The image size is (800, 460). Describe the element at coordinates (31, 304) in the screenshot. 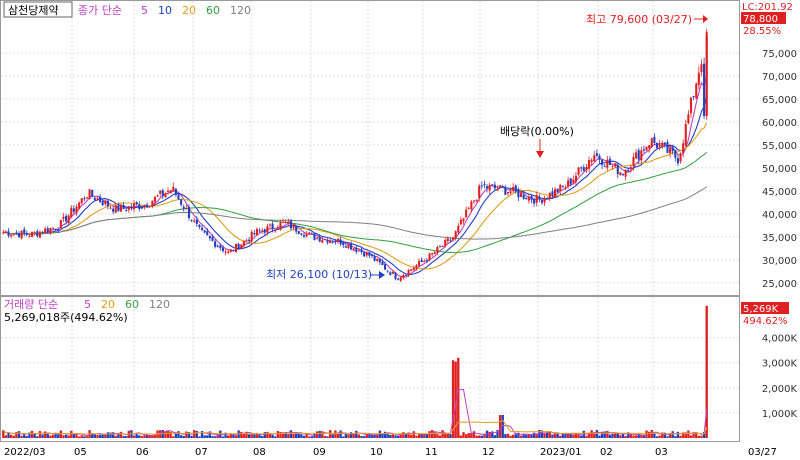

I see `volume-legend-prefix: 거래량 단순` at that location.